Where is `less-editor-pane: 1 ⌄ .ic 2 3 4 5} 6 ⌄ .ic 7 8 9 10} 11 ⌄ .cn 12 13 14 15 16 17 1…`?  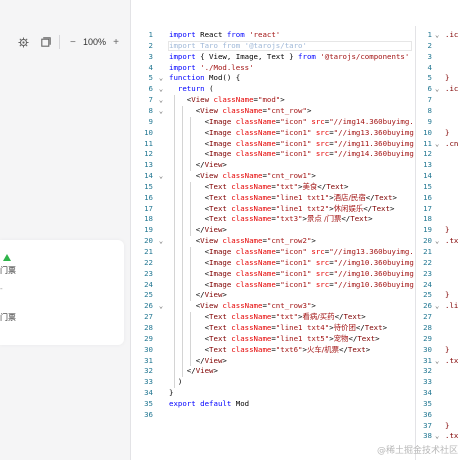 less-editor-pane: 1 ⌄ .ic 2 3 4 5} 6 ⌄ .ic 7 8 9 10} 11 ⌄ .cn 12 13 14 15 16 17 1… is located at coordinates (437, 243).